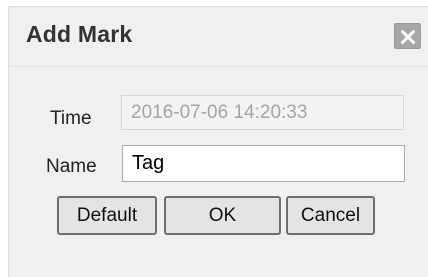  Describe the element at coordinates (218, 66) in the screenshot. I see `title-divider` at that location.